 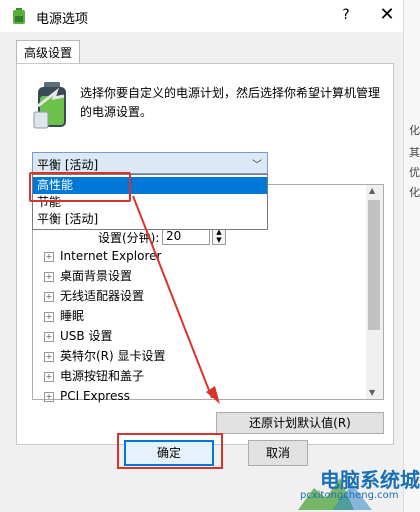 I want to click on restore-defaults-button: 还原计划默认值(R), so click(x=300, y=423).